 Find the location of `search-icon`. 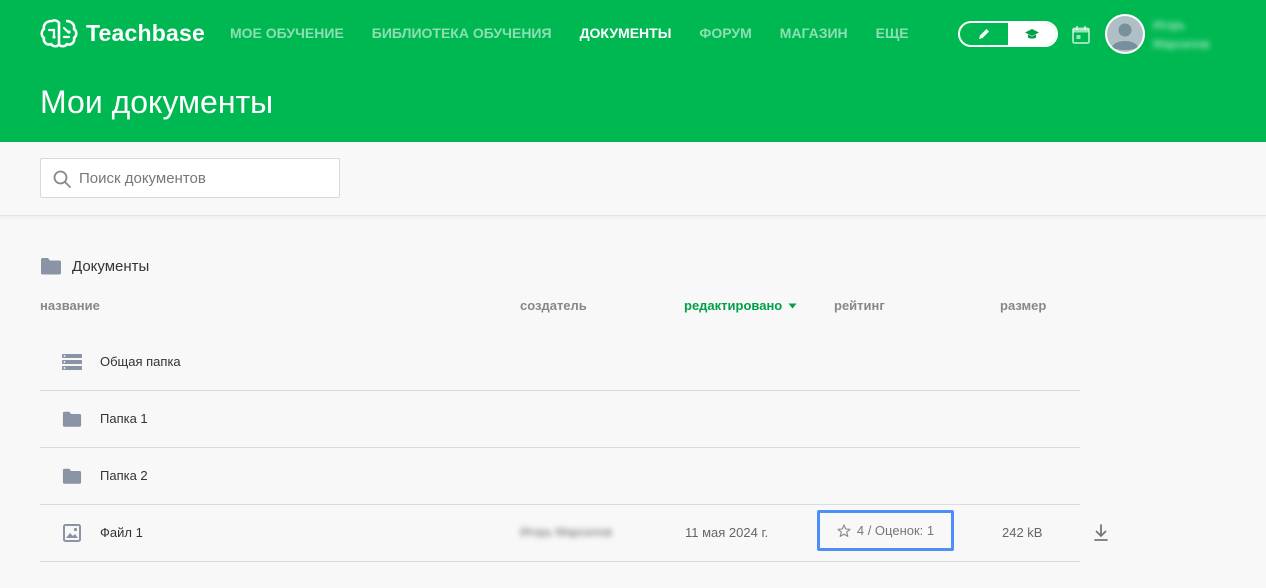

search-icon is located at coordinates (62, 179).